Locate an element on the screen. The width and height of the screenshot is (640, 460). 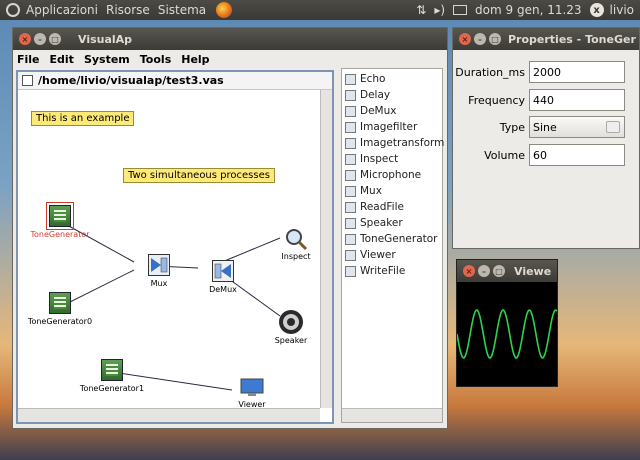
palette-item-label: ToneGenerator is located at coordinates (399, 239).